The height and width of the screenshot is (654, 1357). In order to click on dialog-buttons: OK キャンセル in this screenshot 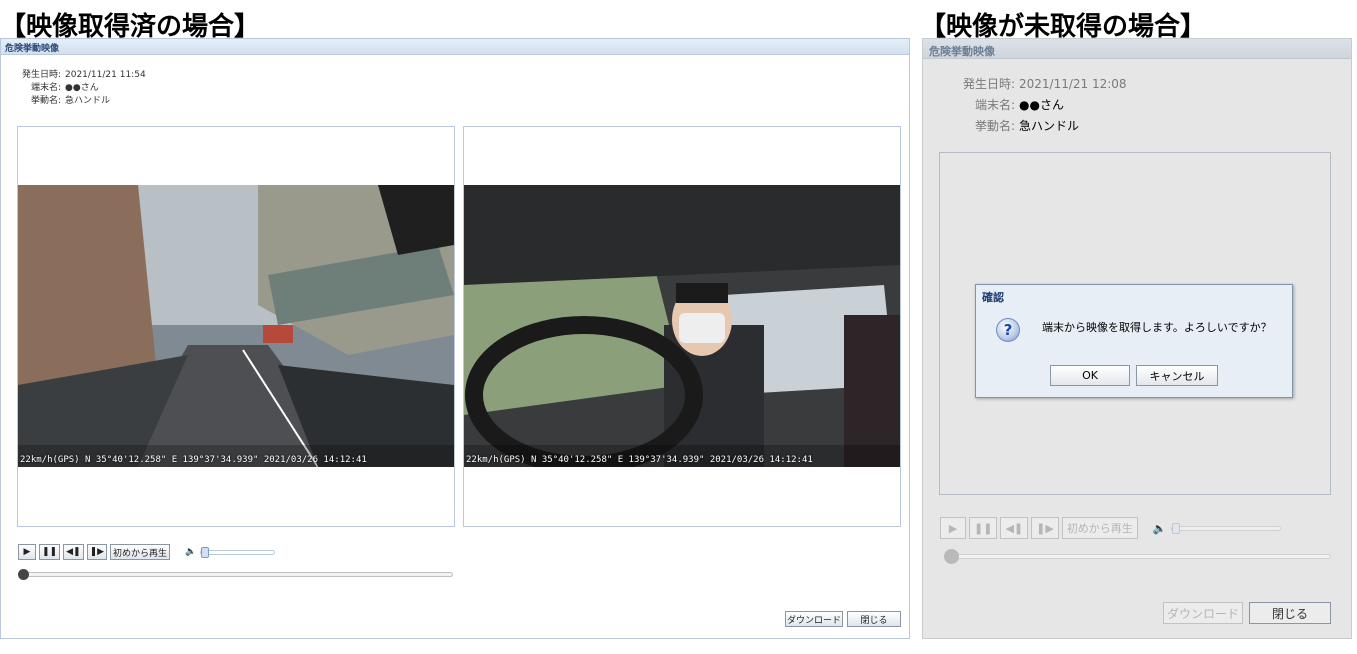, I will do `click(1137, 375)`.